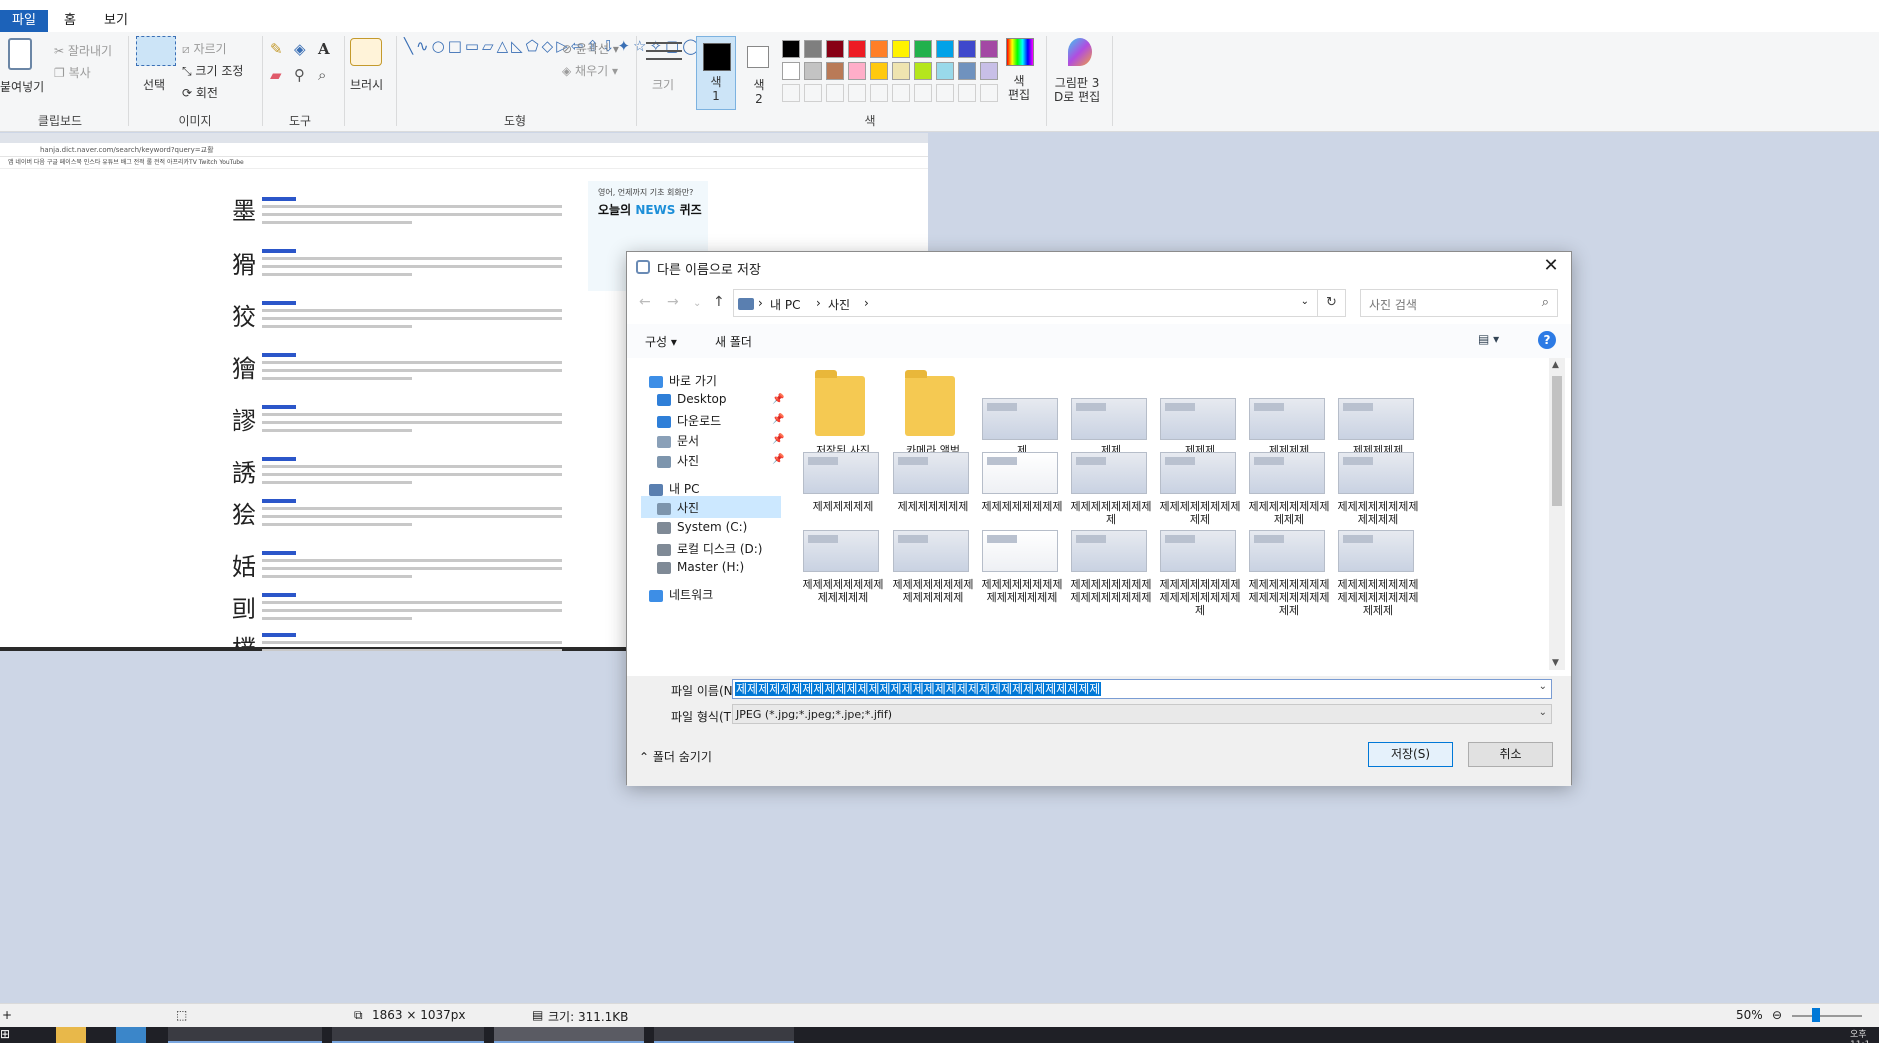 This screenshot has width=1879, height=1043. I want to click on nav-item: 다운로드, so click(689, 420).